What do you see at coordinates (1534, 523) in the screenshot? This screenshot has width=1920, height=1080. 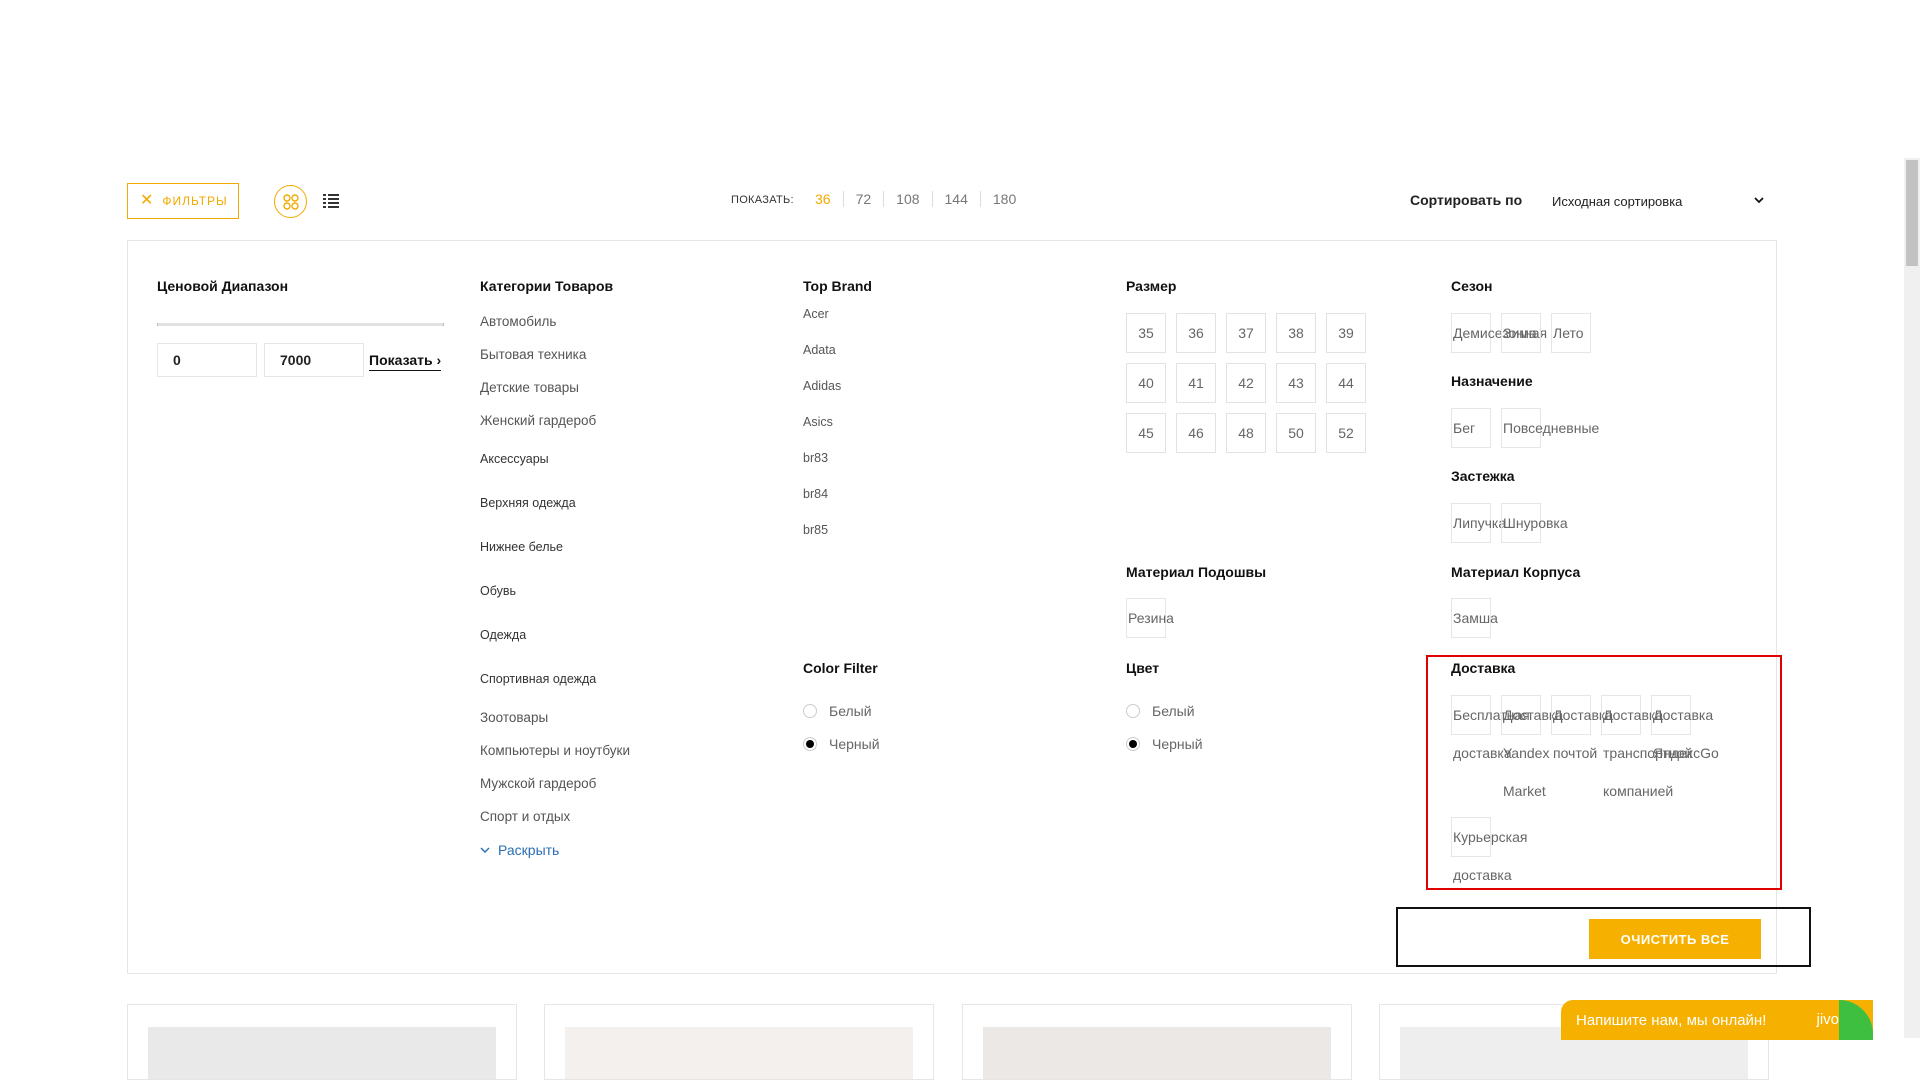 I see `fastener-option: Шнуровка` at bounding box center [1534, 523].